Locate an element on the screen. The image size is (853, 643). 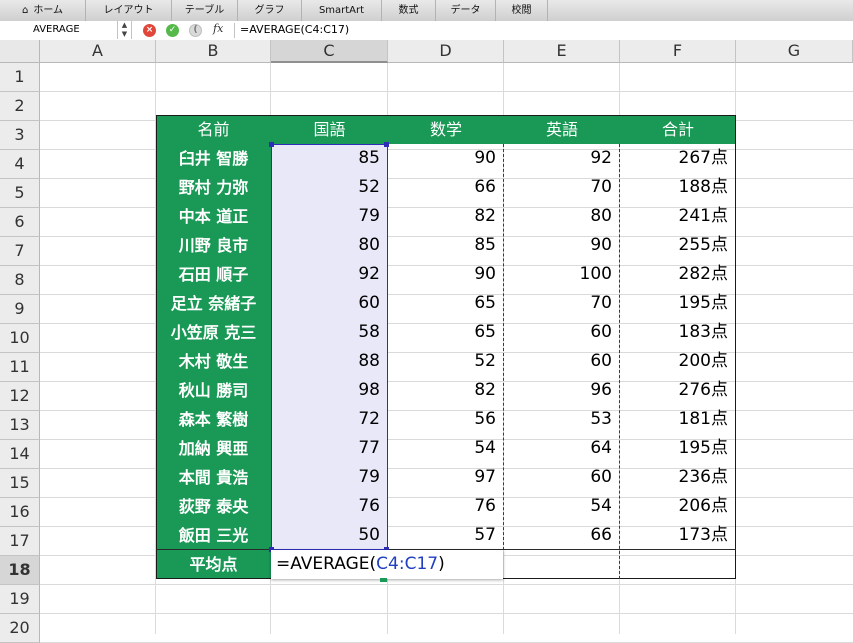
row-header-11: 11 is located at coordinates (20, 367).